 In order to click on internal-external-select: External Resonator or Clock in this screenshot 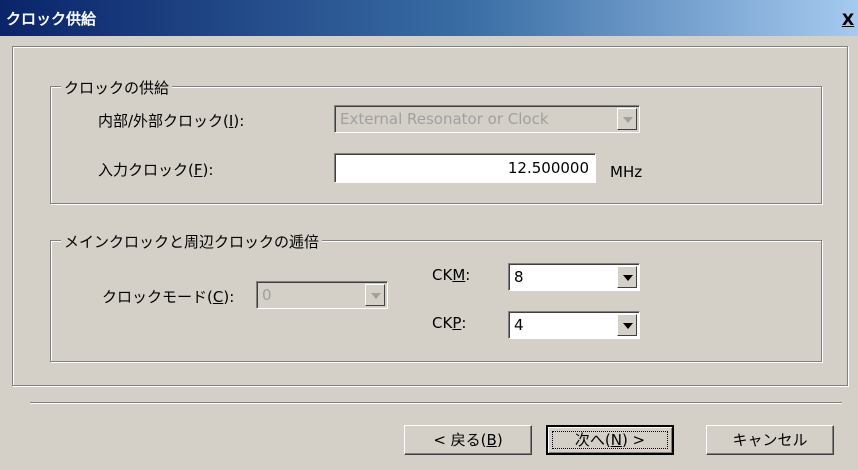, I will do `click(487, 119)`.